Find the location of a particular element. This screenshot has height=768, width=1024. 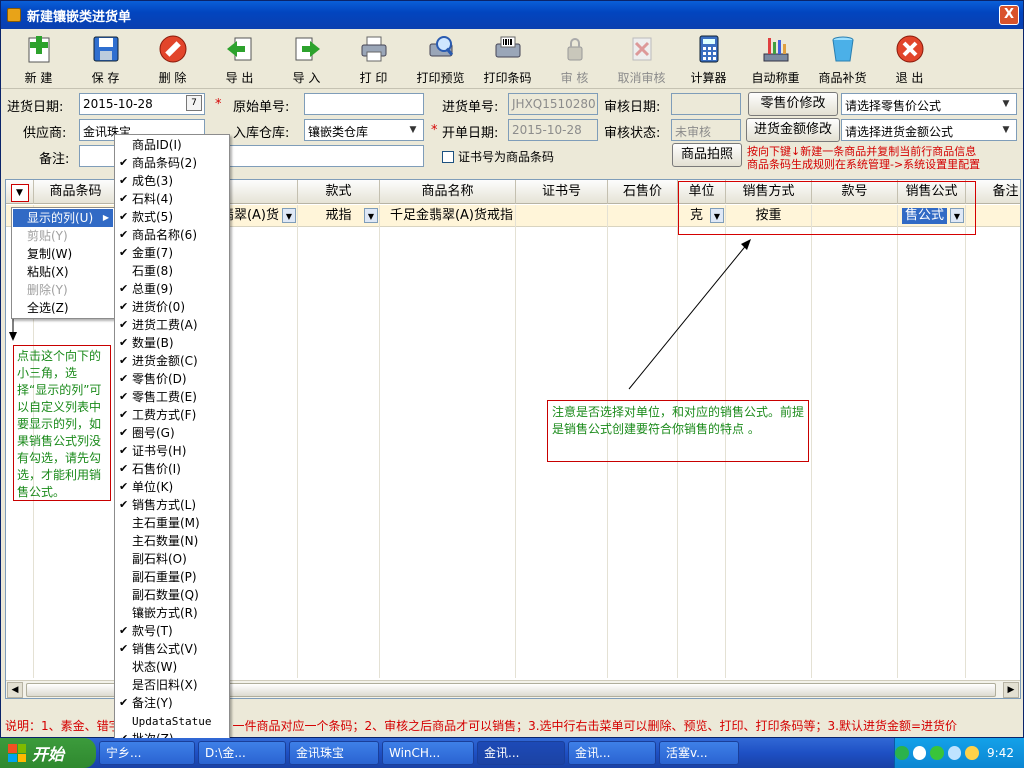

column-toggle-item: ✔ 款式(5) is located at coordinates (172, 217).